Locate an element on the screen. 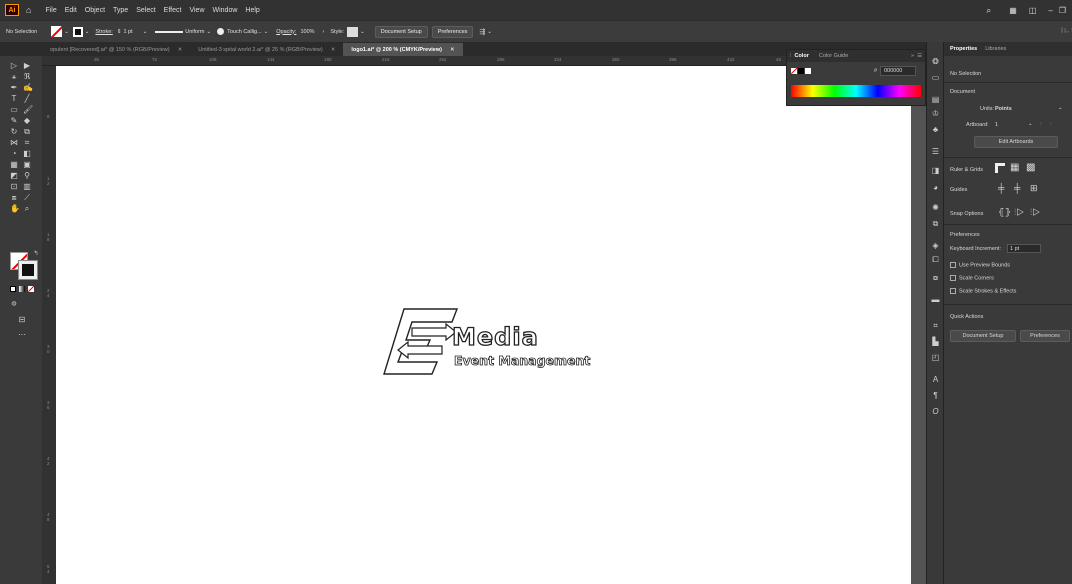  opentype-icon: O is located at coordinates (935, 412).